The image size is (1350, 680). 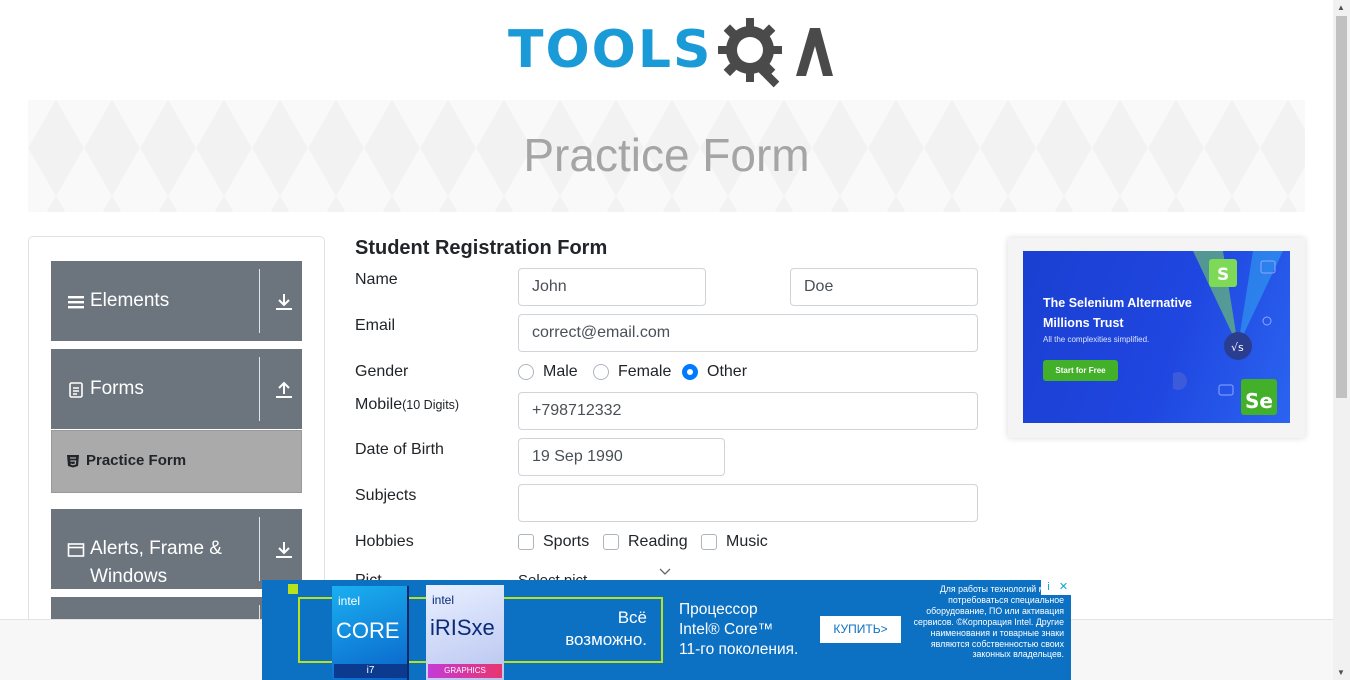 I want to click on sidebar-group-label: Elements, so click(x=130, y=300).